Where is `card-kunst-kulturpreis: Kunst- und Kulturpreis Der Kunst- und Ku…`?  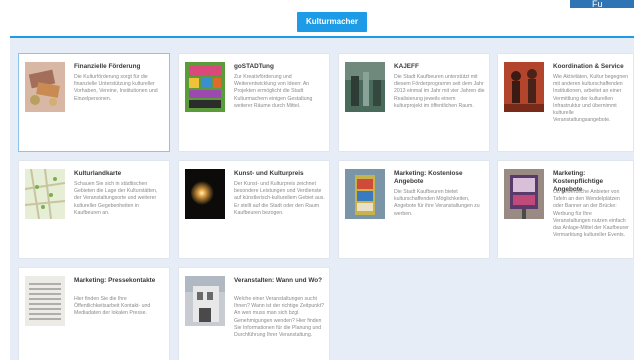
card-kunst-kulturpreis: Kunst- und Kulturpreis Der Kunst- und Ku… is located at coordinates (254, 209).